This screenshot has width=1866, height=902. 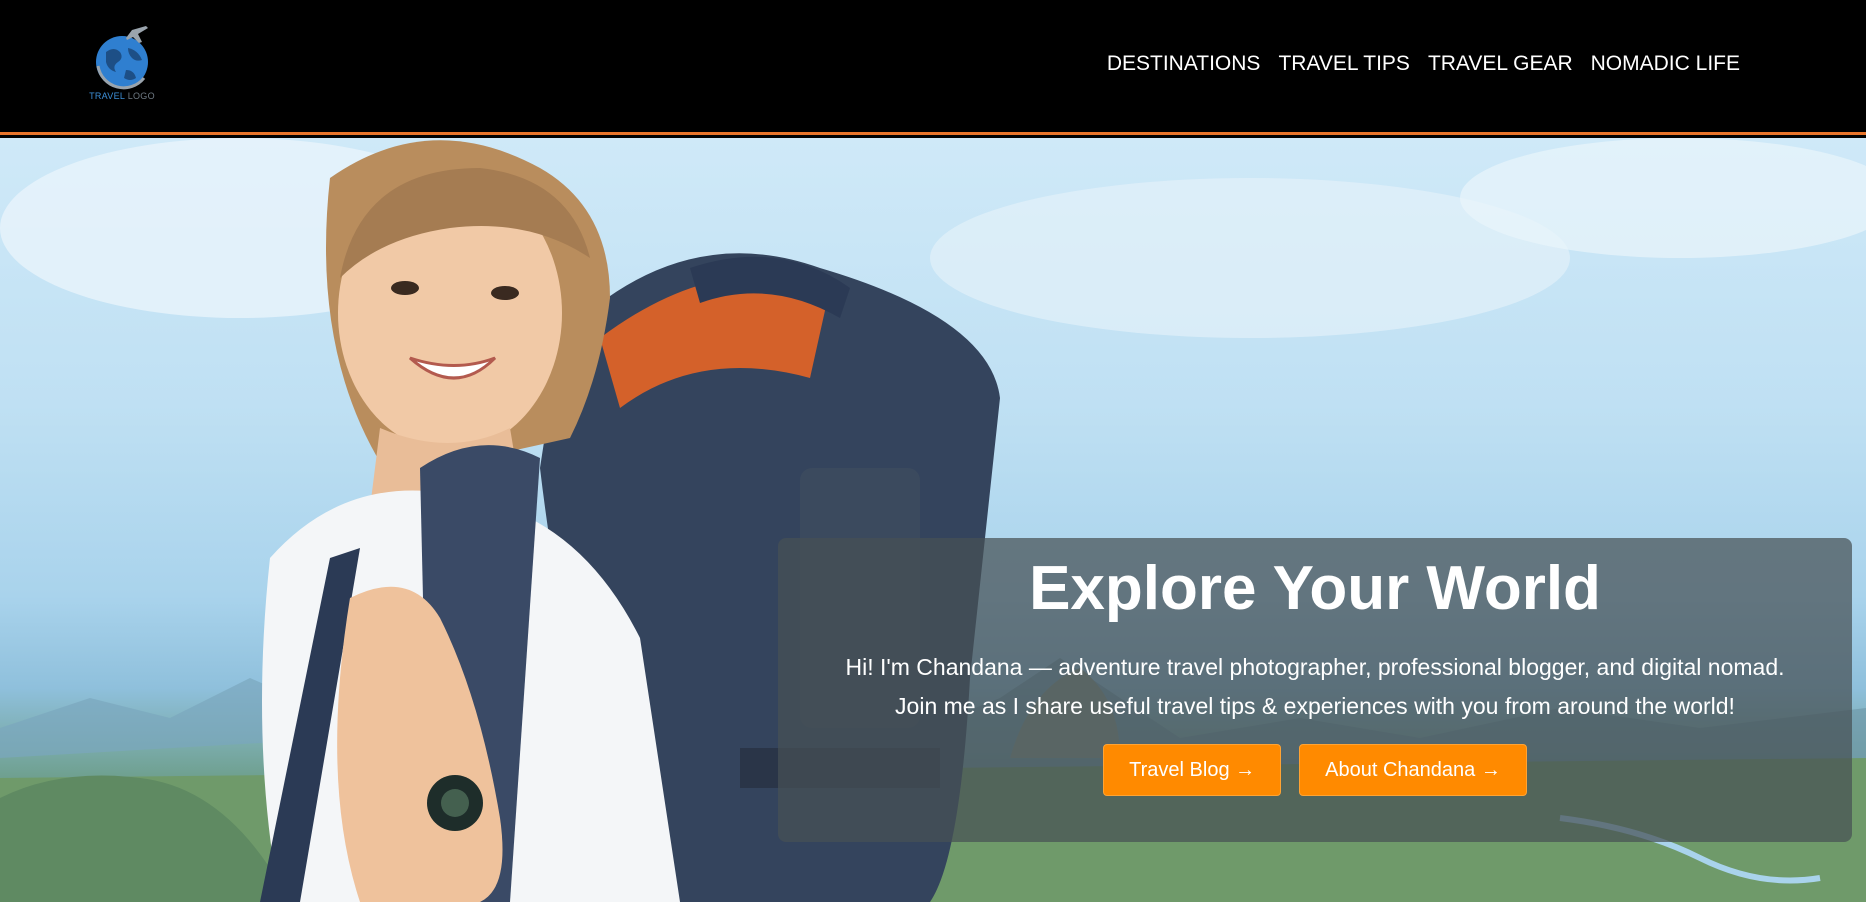 What do you see at coordinates (1344, 64) in the screenshot?
I see `nav-travel-tips: TRAVEL TIPS` at bounding box center [1344, 64].